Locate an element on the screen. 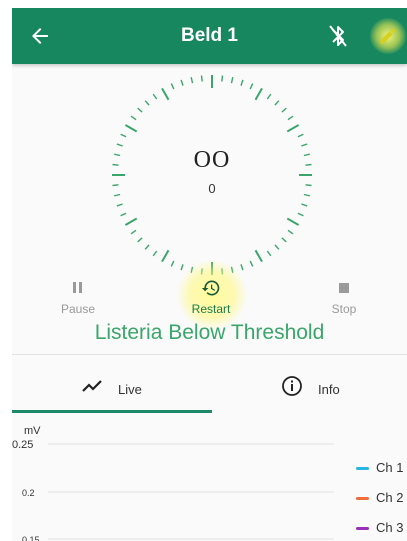 The height and width of the screenshot is (541, 407). trend-line-icon is located at coordinates (92, 386).